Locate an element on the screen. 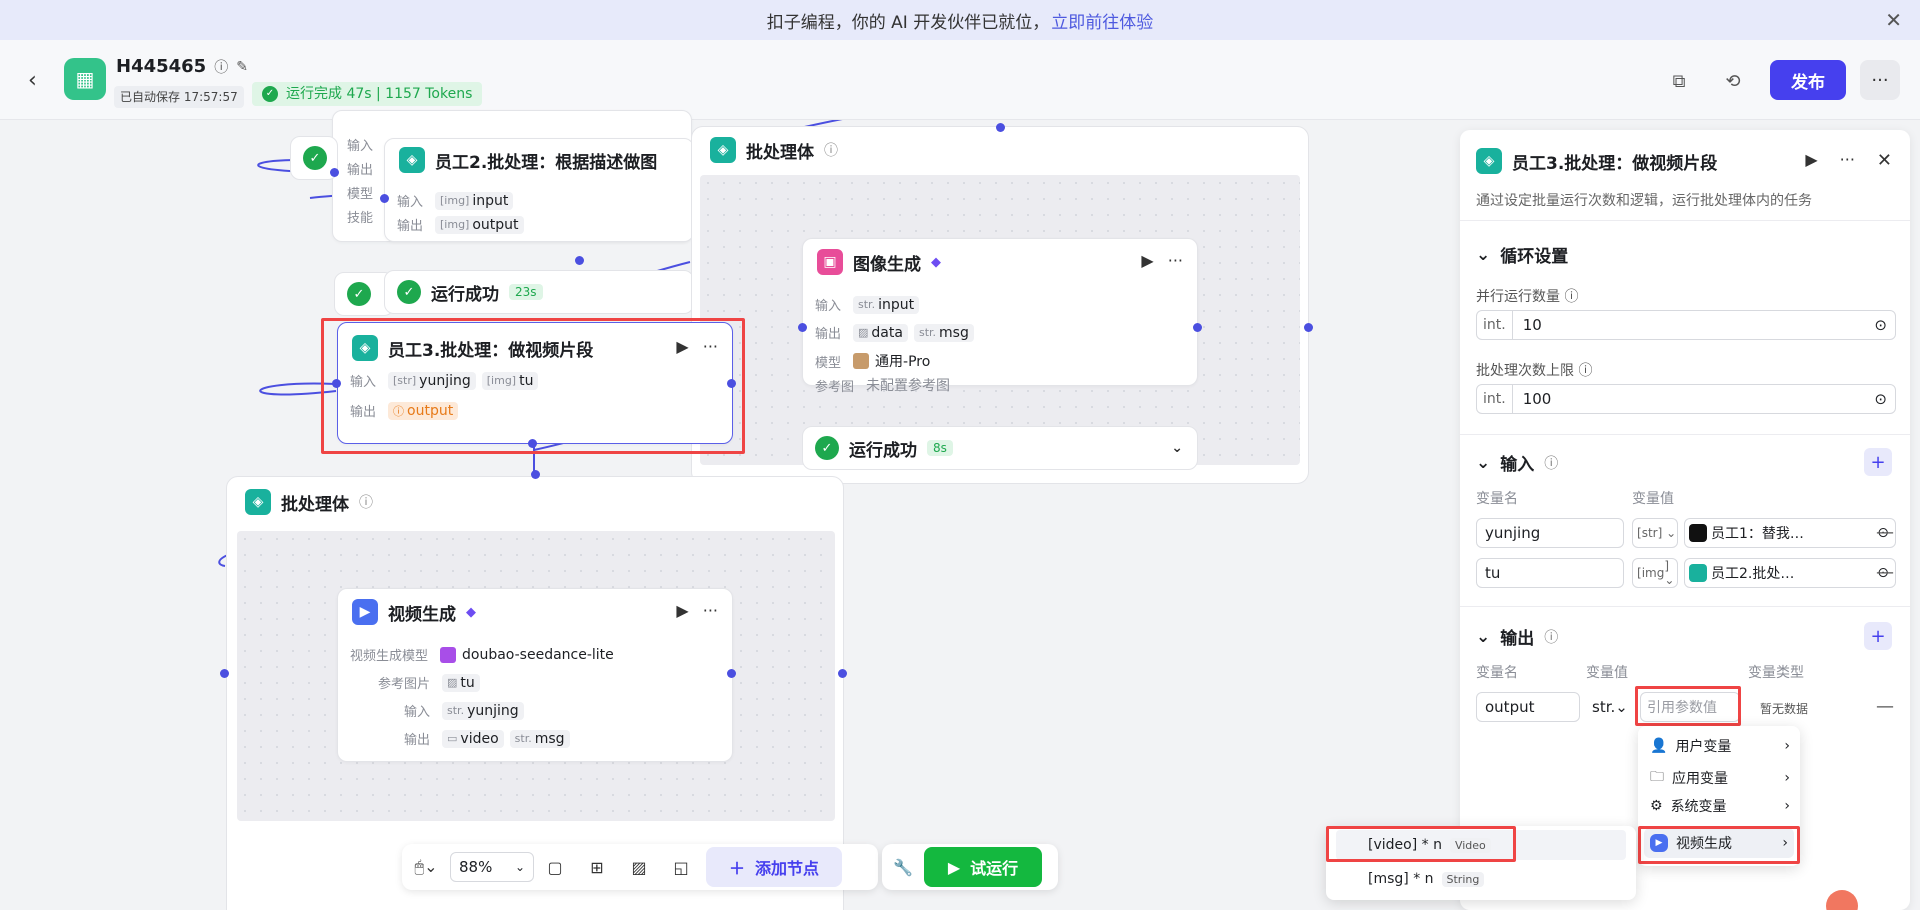  input-name-field: yunjing is located at coordinates (1550, 533).